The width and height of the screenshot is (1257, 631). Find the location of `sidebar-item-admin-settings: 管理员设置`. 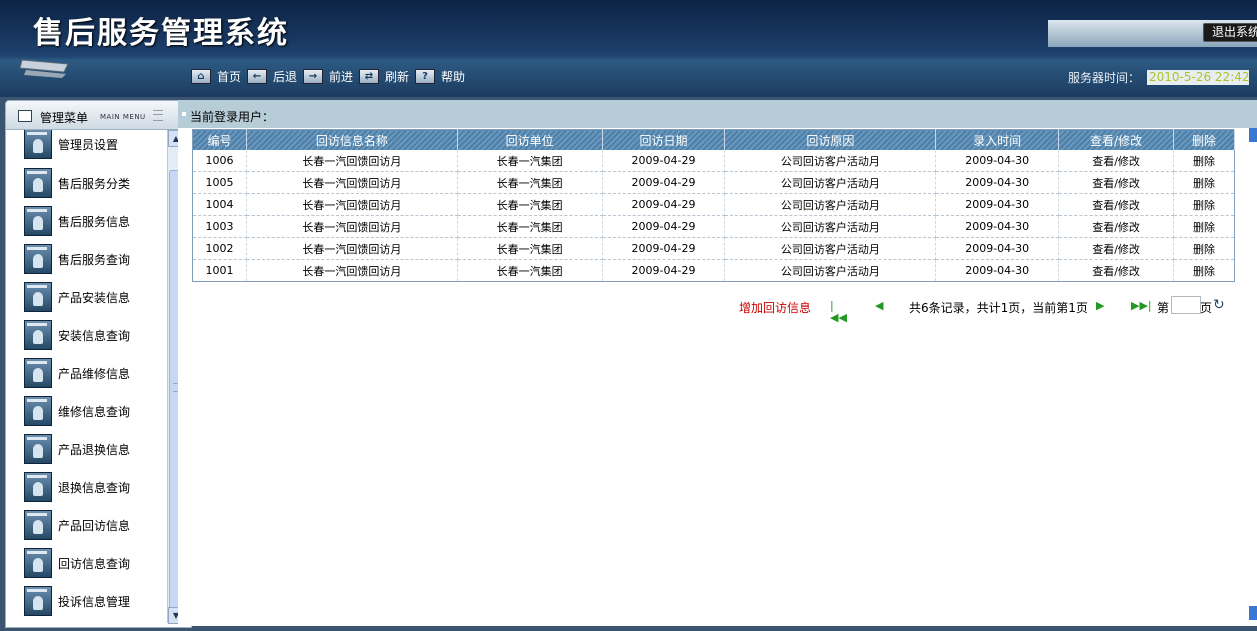

sidebar-item-admin-settings: 管理员设置 is located at coordinates (71, 145).